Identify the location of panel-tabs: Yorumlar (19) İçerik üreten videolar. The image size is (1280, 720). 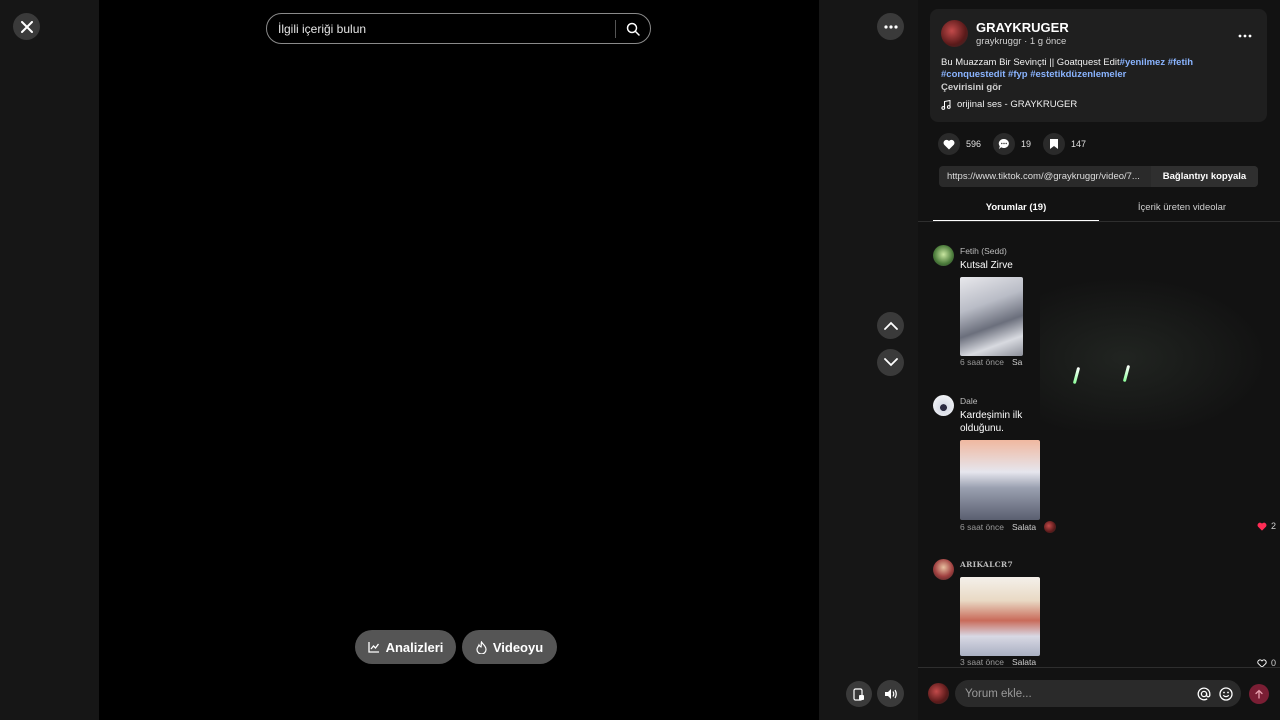
(1099, 209).